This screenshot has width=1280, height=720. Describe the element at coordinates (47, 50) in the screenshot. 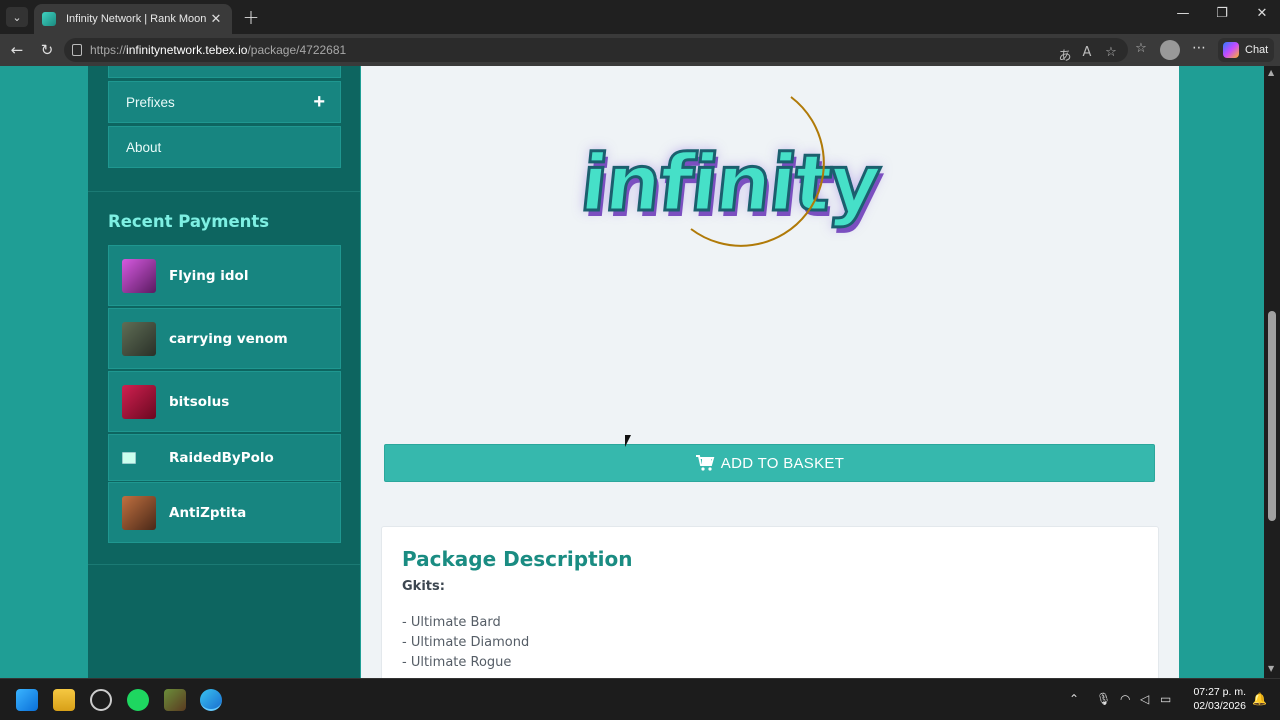

I see `reload-icon: ↻` at that location.